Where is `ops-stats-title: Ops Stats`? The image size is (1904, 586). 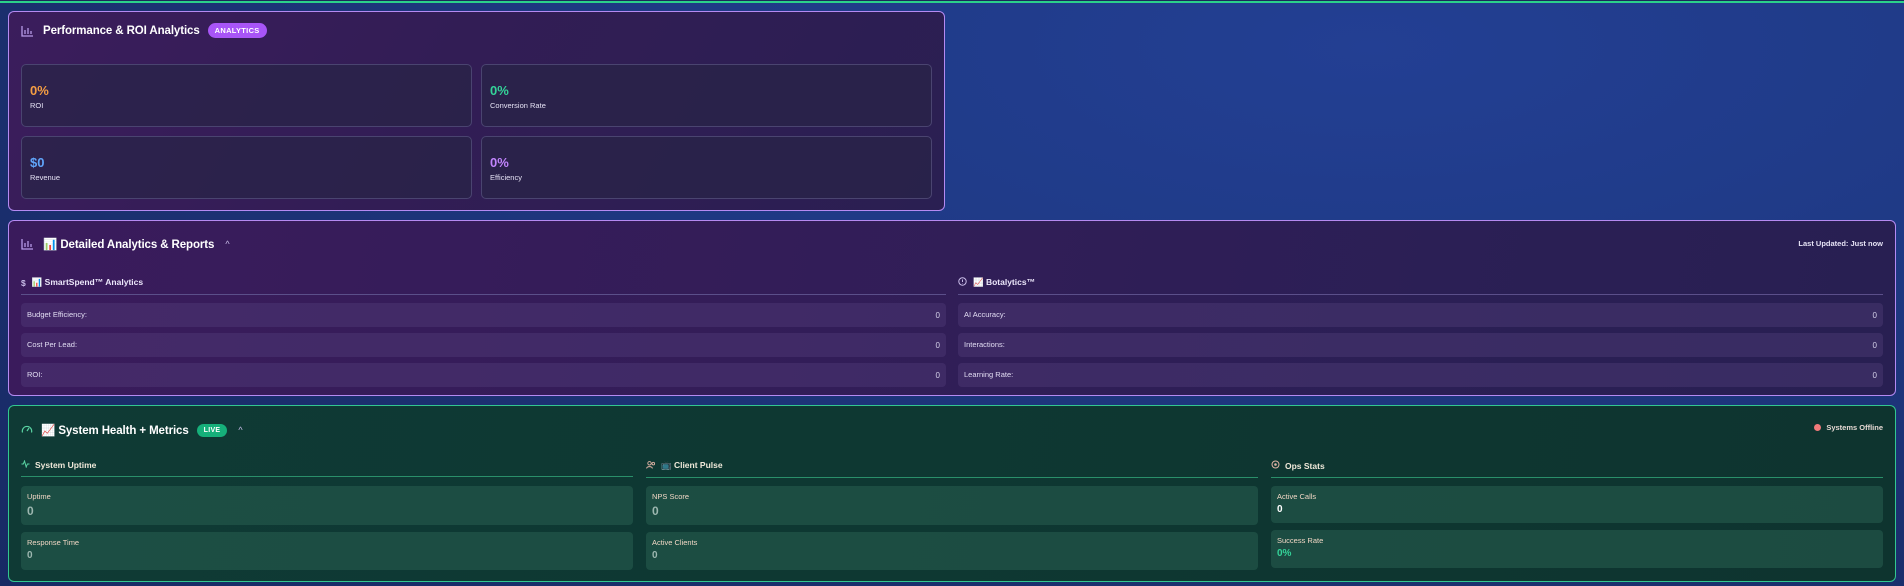
ops-stats-title: Ops Stats is located at coordinates (1305, 465).